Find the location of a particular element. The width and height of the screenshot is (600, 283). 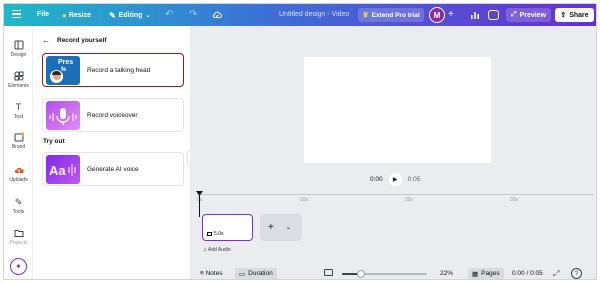

rail-item-uploads: Uploads is located at coordinates (18, 174).